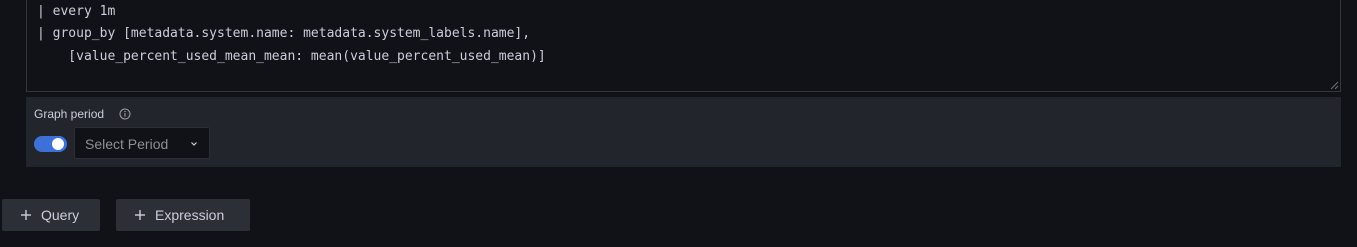 The height and width of the screenshot is (247, 1357). What do you see at coordinates (58, 144) in the screenshot?
I see `toggle-knob` at bounding box center [58, 144].